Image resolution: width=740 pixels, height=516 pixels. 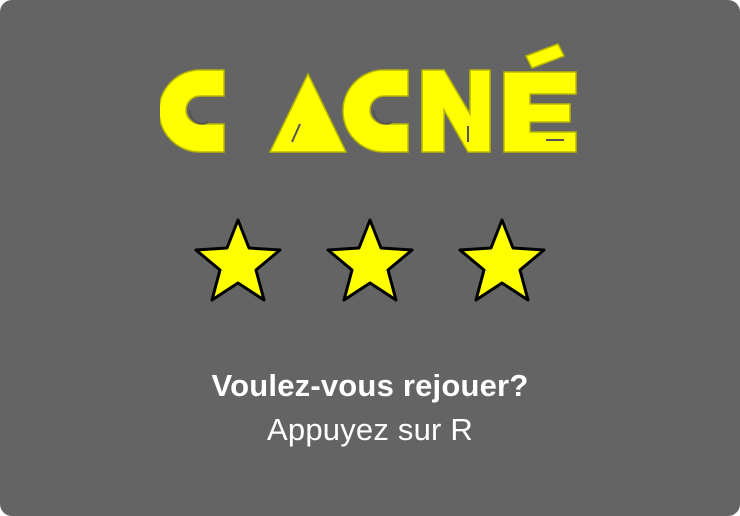 What do you see at coordinates (368, 98) in the screenshot?
I see `victory-title-logo` at bounding box center [368, 98].